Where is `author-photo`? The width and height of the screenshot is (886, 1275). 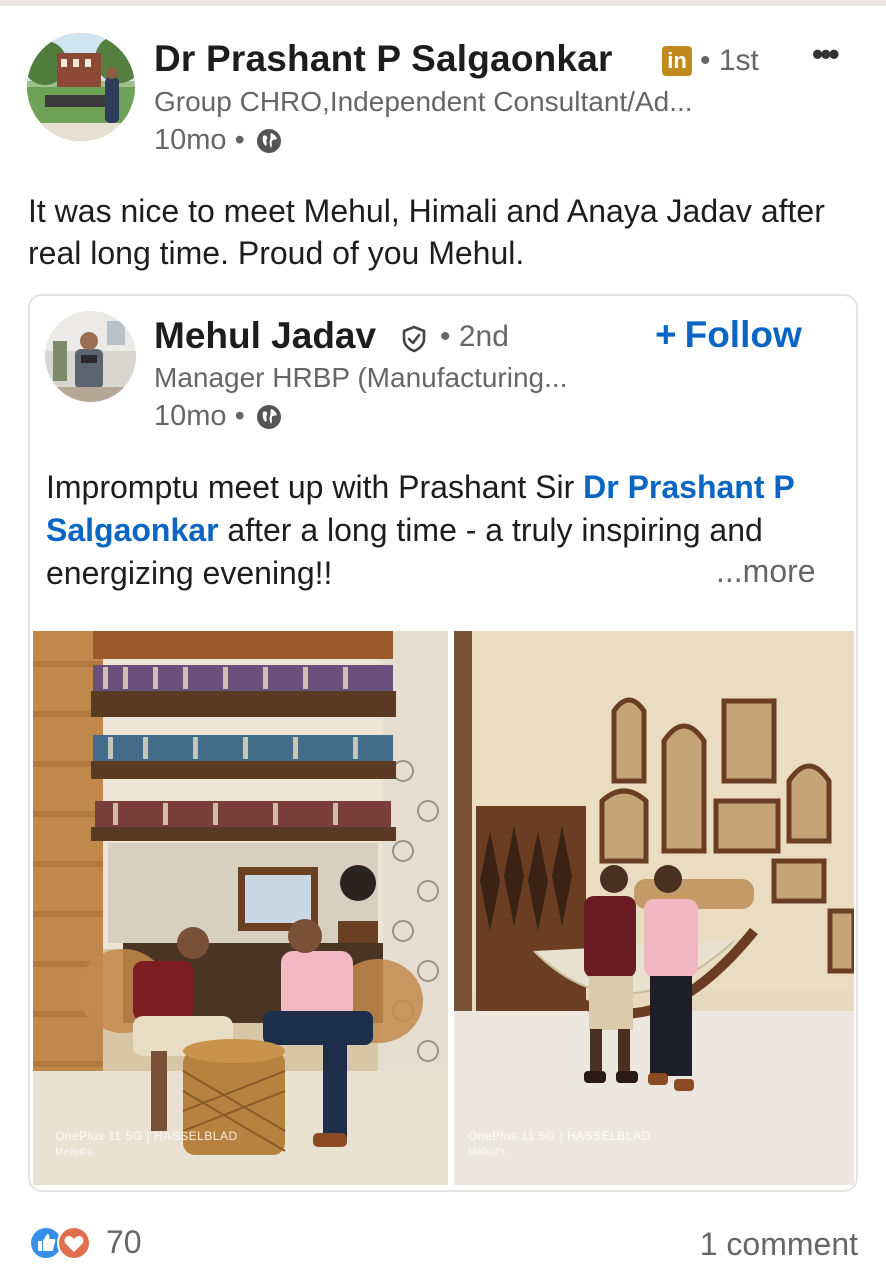
author-photo is located at coordinates (81, 87).